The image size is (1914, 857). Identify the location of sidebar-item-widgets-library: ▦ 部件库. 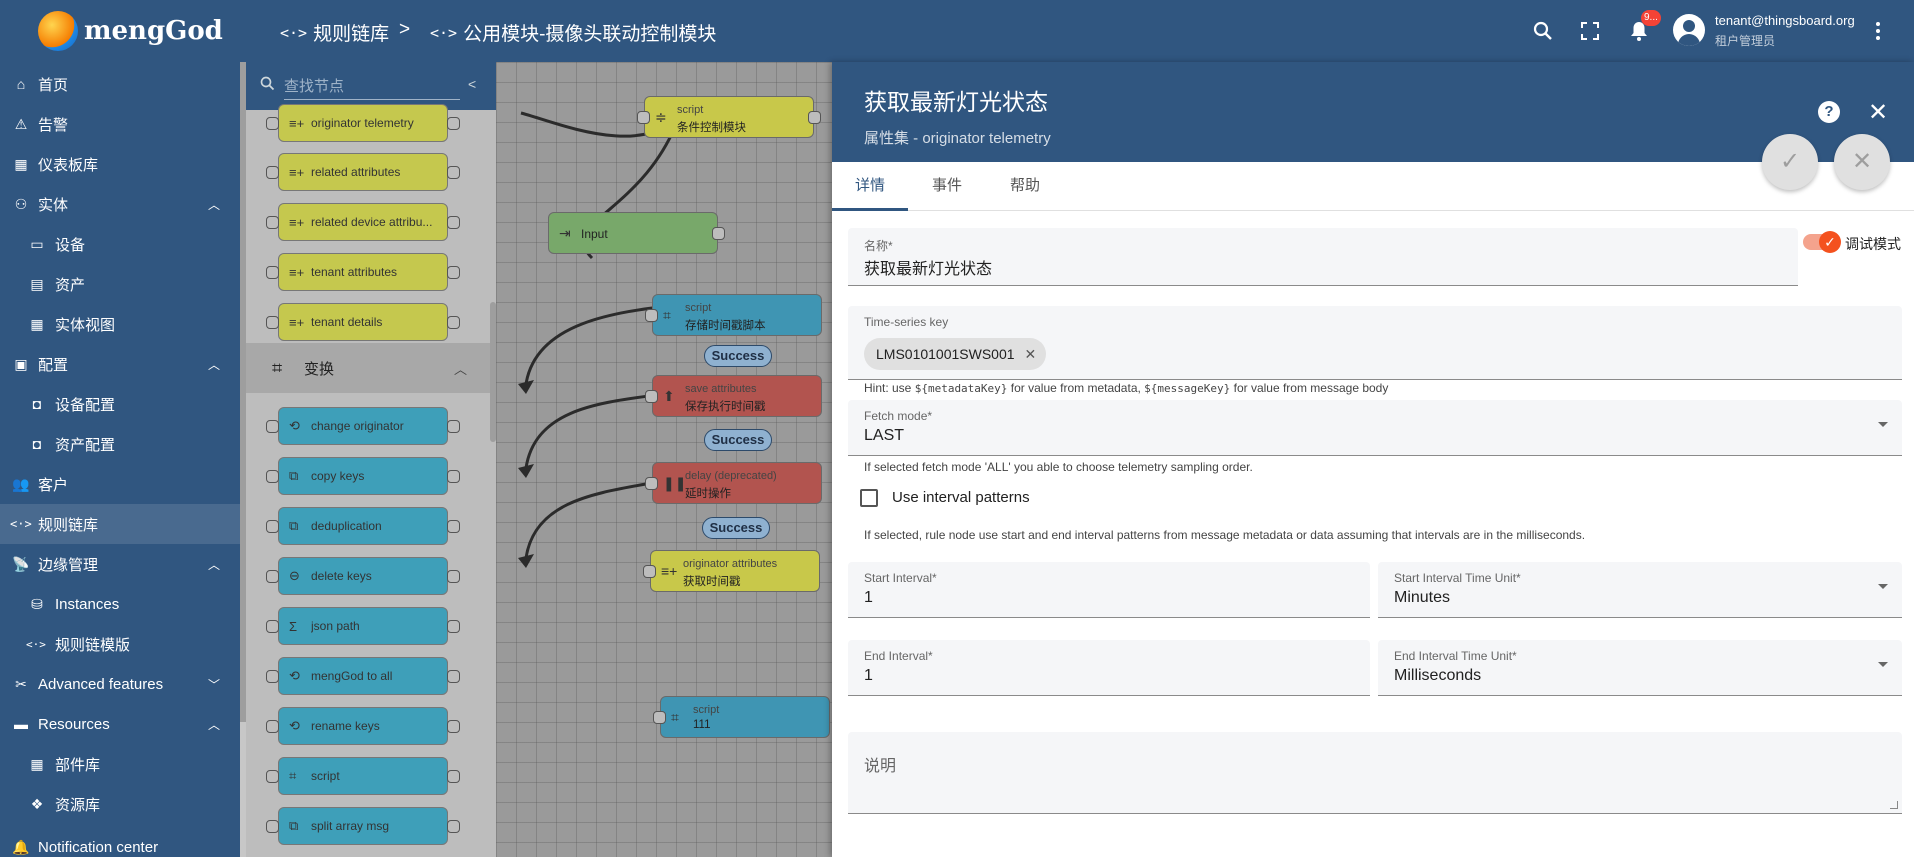
(120, 764).